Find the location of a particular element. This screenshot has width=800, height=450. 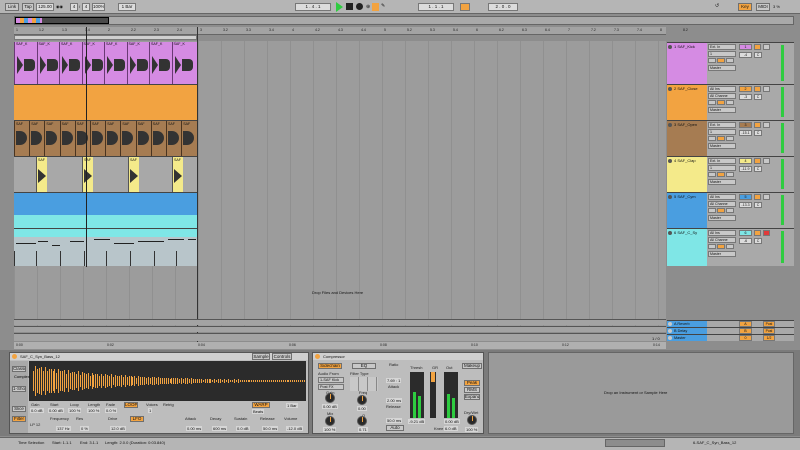

metronome-icon: ◉◉ is located at coordinates (59, 6).